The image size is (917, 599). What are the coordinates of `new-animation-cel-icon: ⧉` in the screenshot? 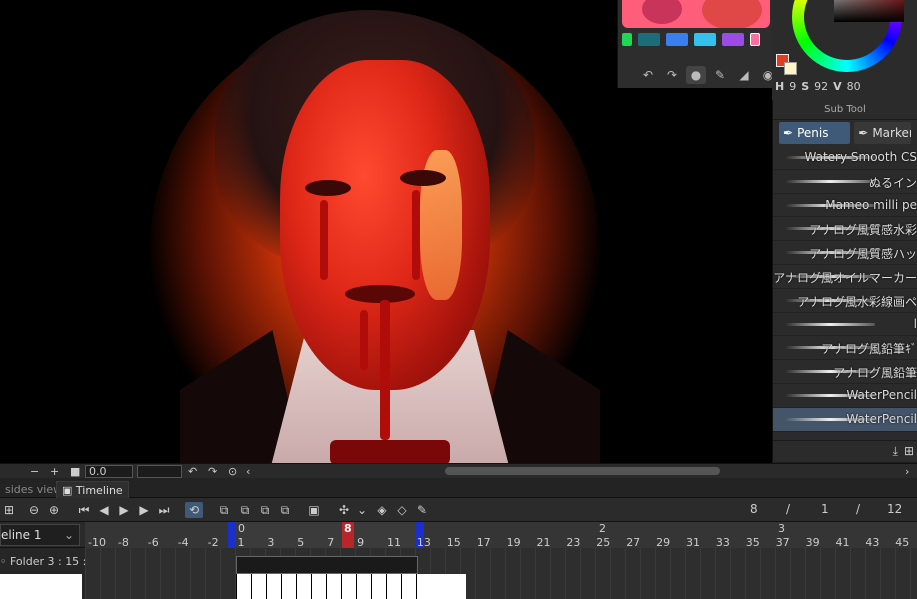 It's located at (224, 510).